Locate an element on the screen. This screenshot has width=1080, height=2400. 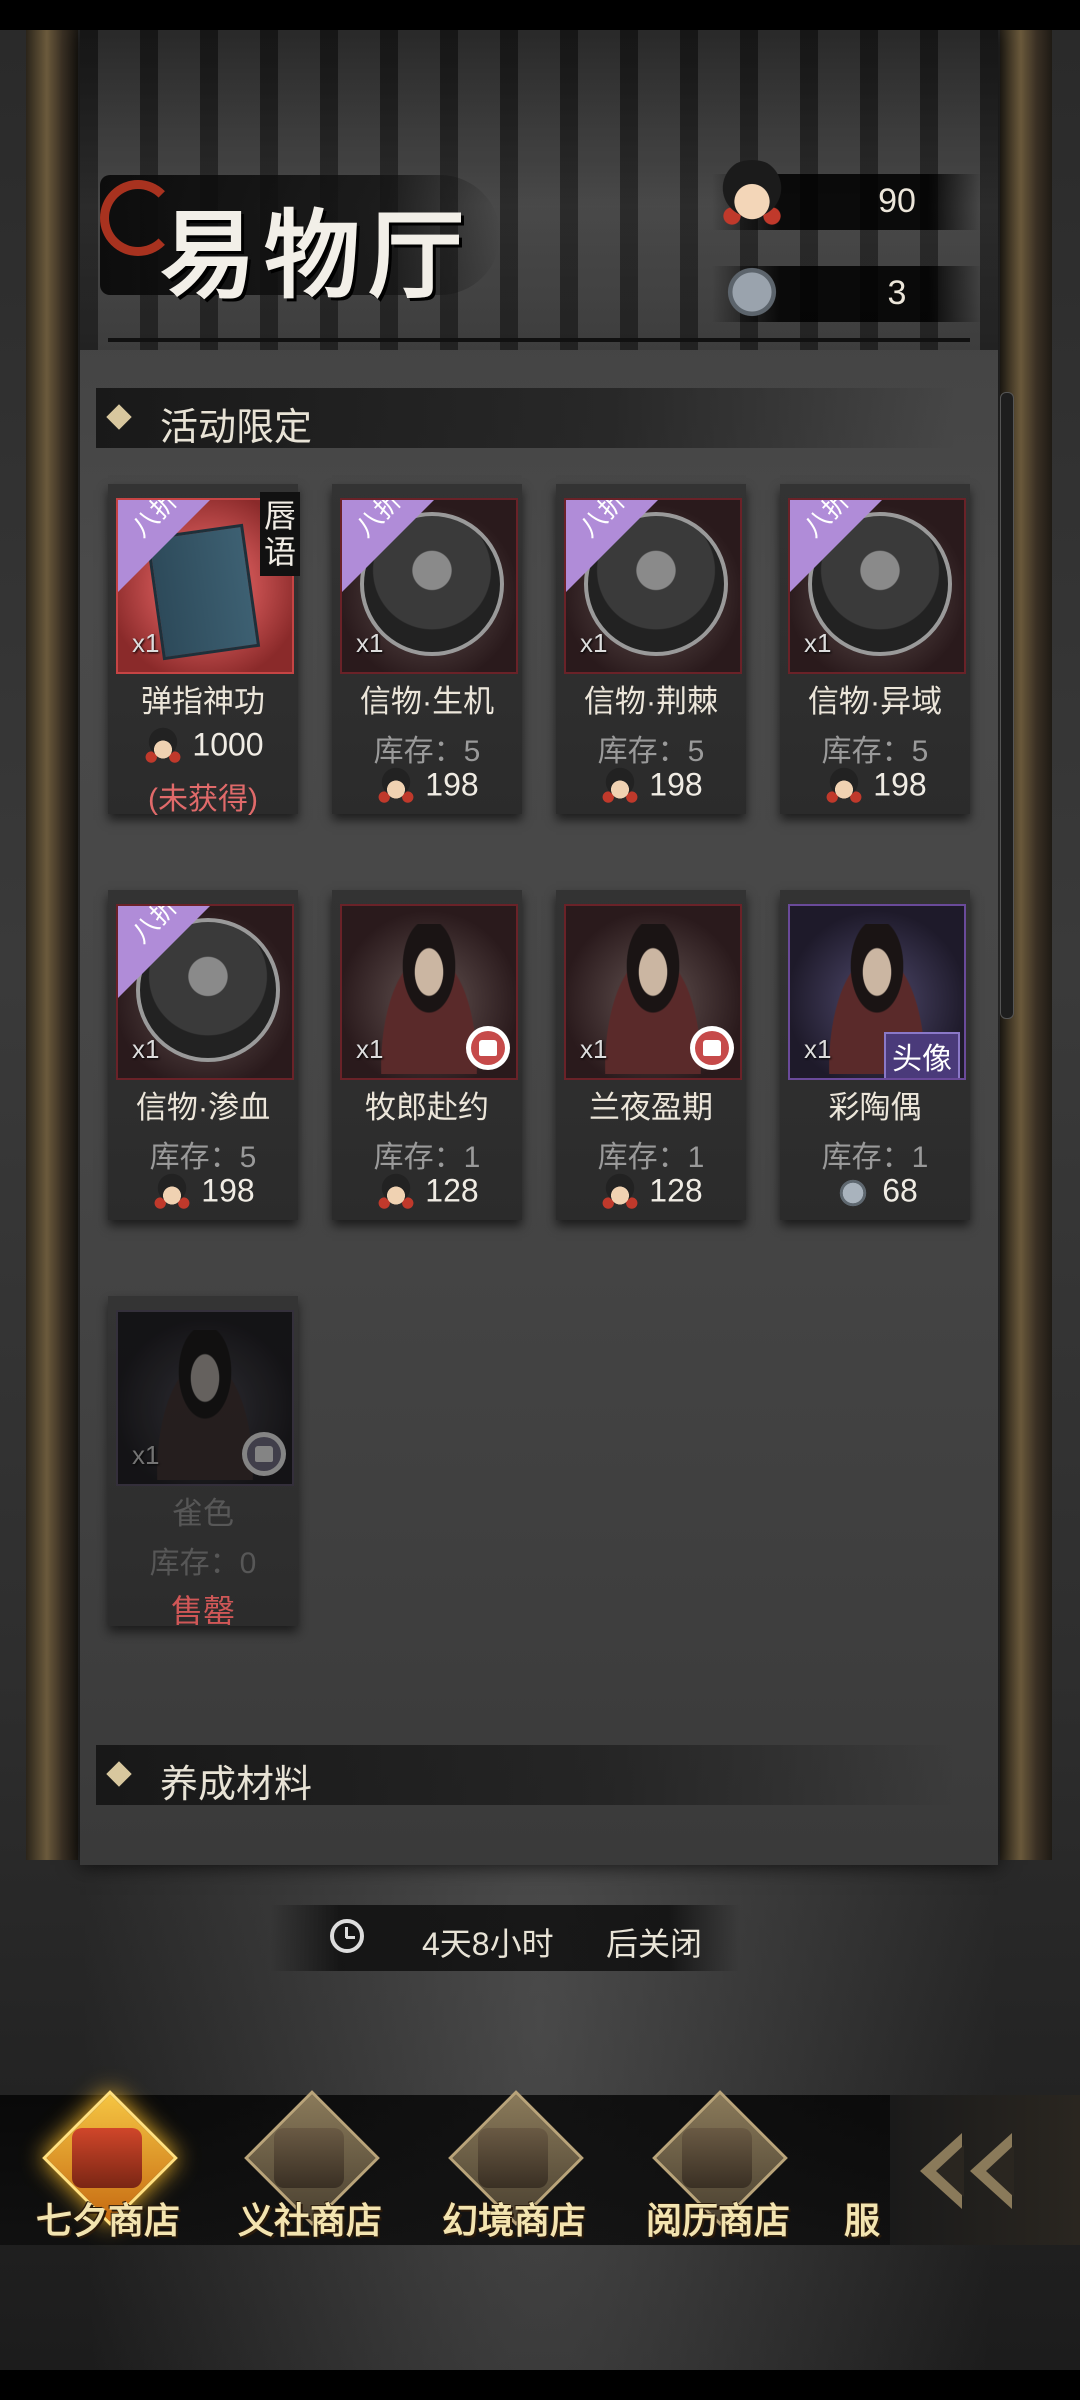
shop-item-card: x1 雀色 库存：0 售罄 is located at coordinates (203, 1462).